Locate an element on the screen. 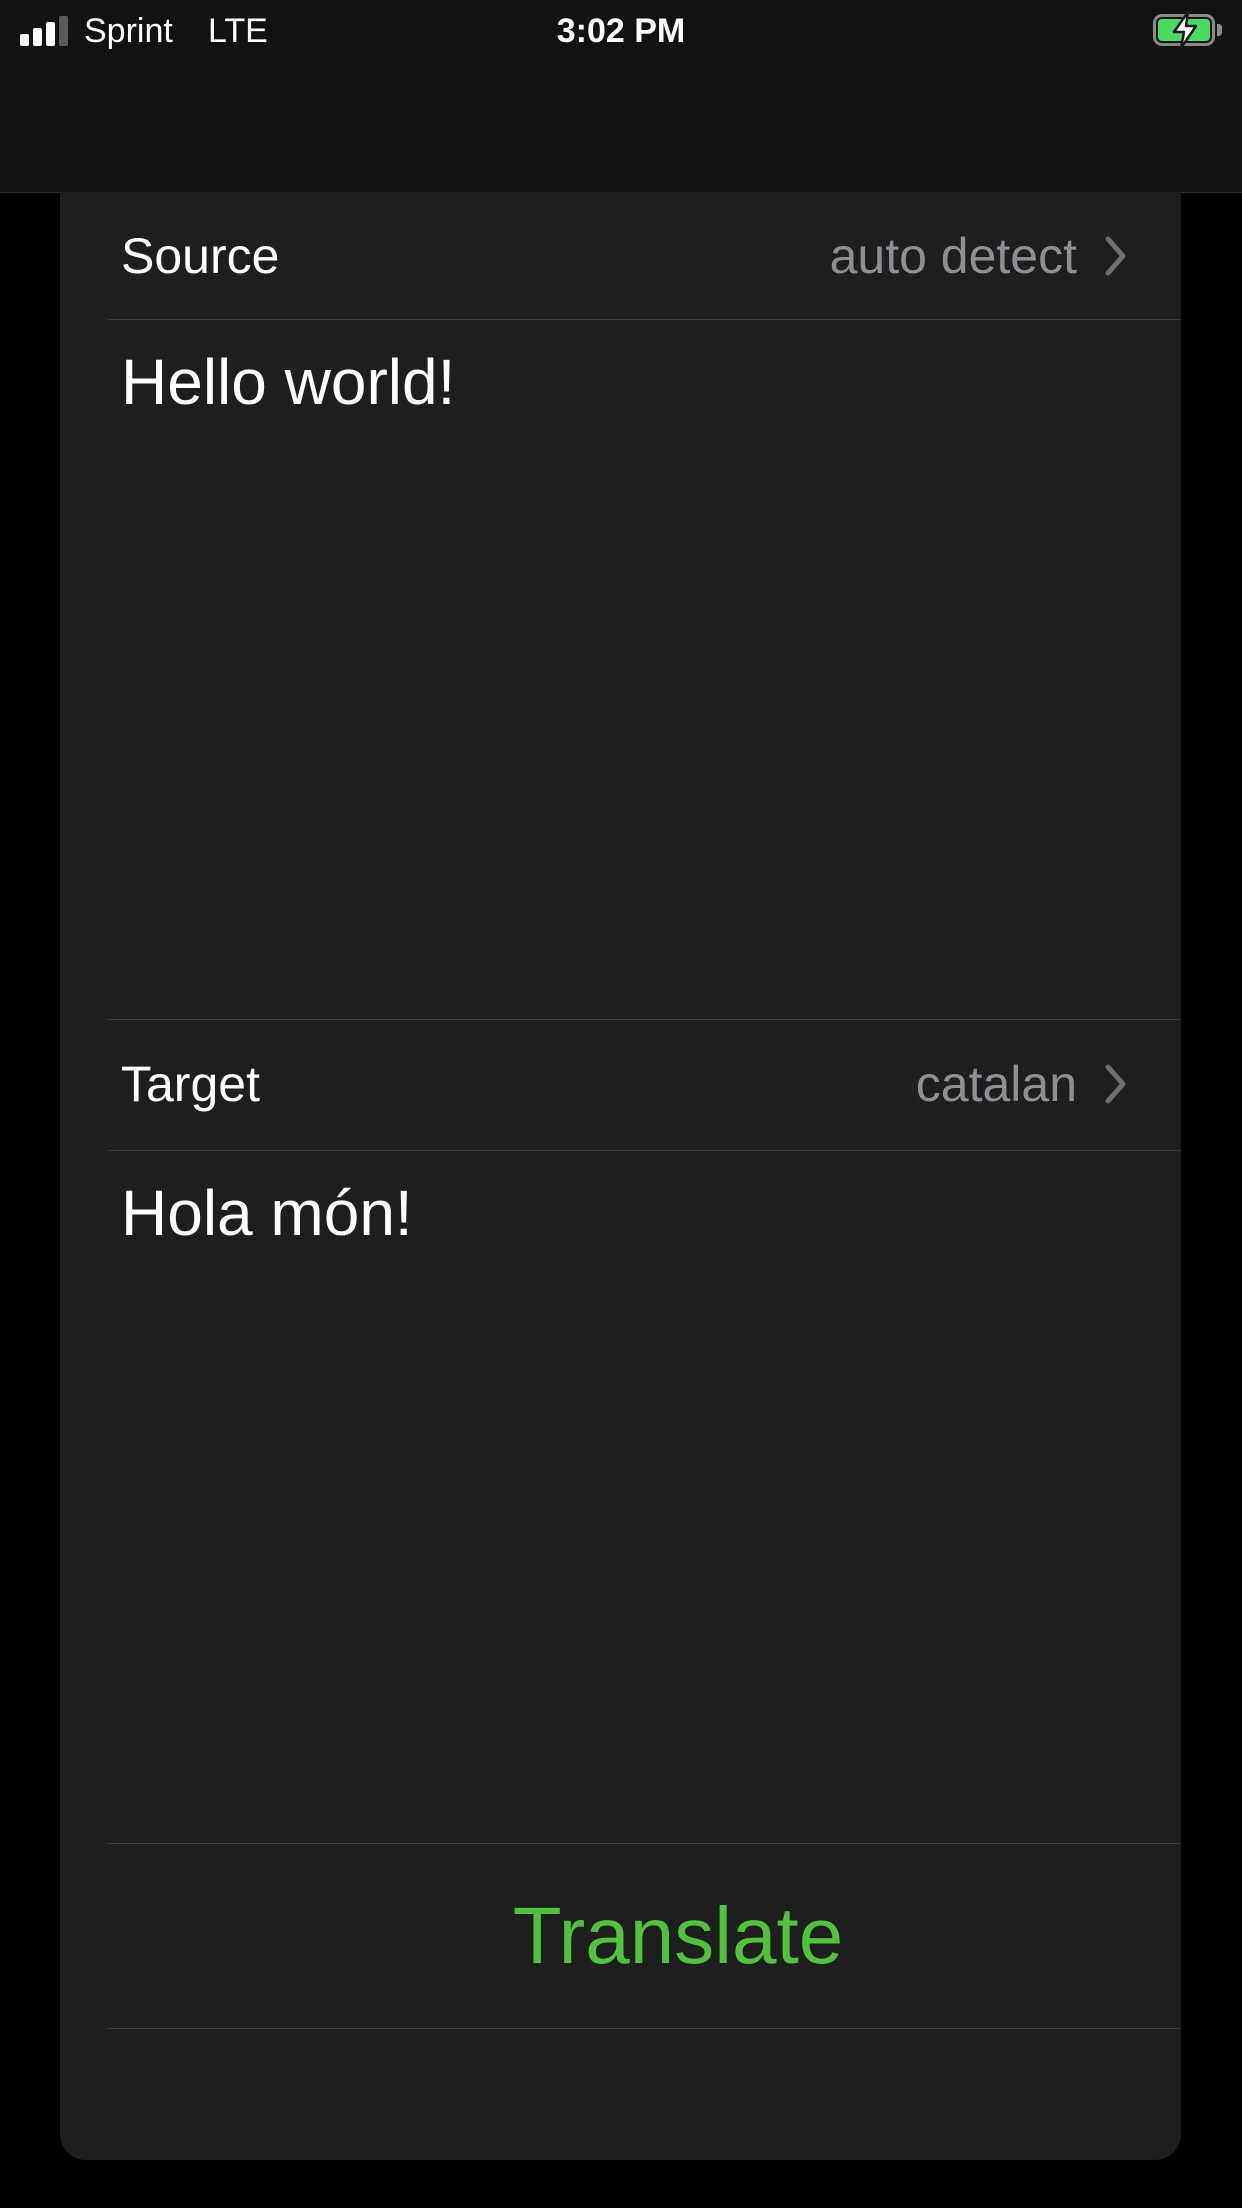 Image resolution: width=1242 pixels, height=2208 pixels. source-language-value: auto detect is located at coordinates (953, 256).